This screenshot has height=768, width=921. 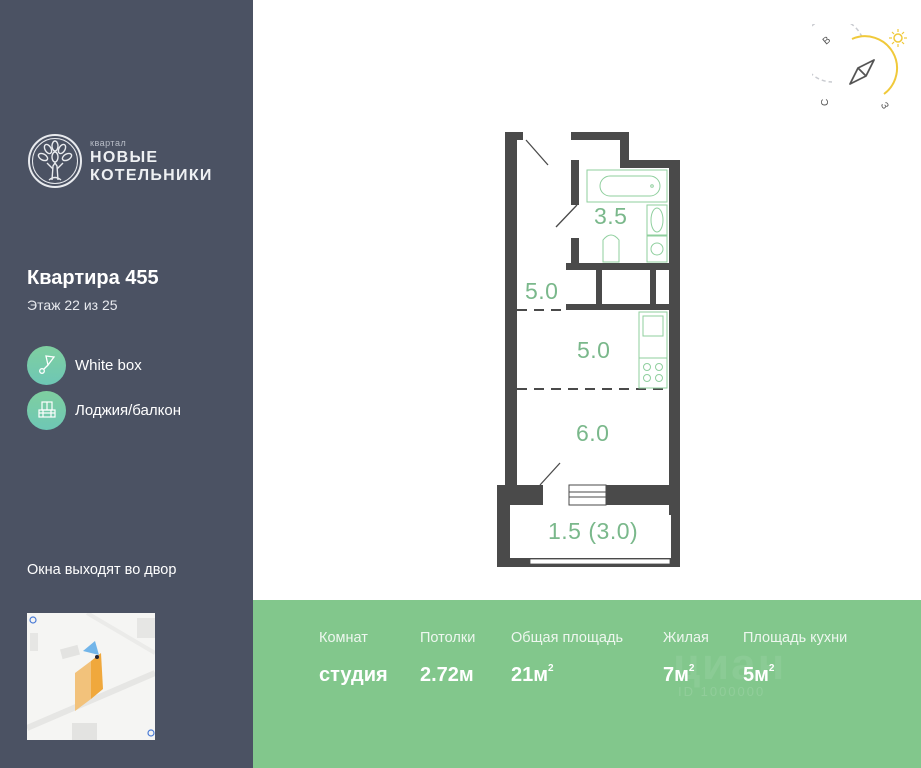 I want to click on room-area-balcony: 1.5 (3.0), so click(x=593, y=531).